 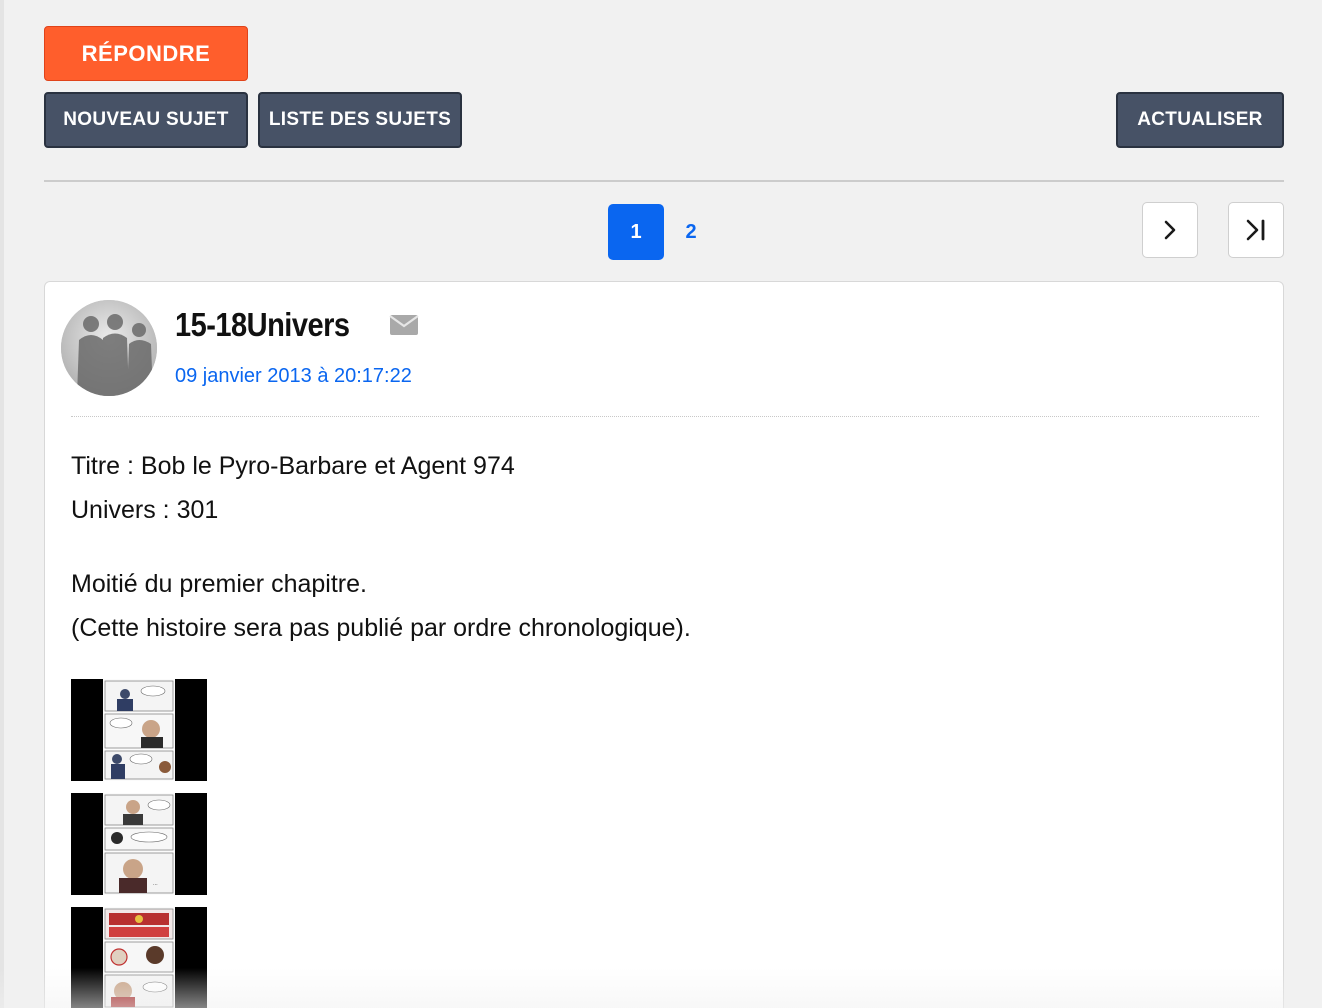 What do you see at coordinates (360, 120) in the screenshot?
I see `topic-list-button: LISTE DES SUJETS` at bounding box center [360, 120].